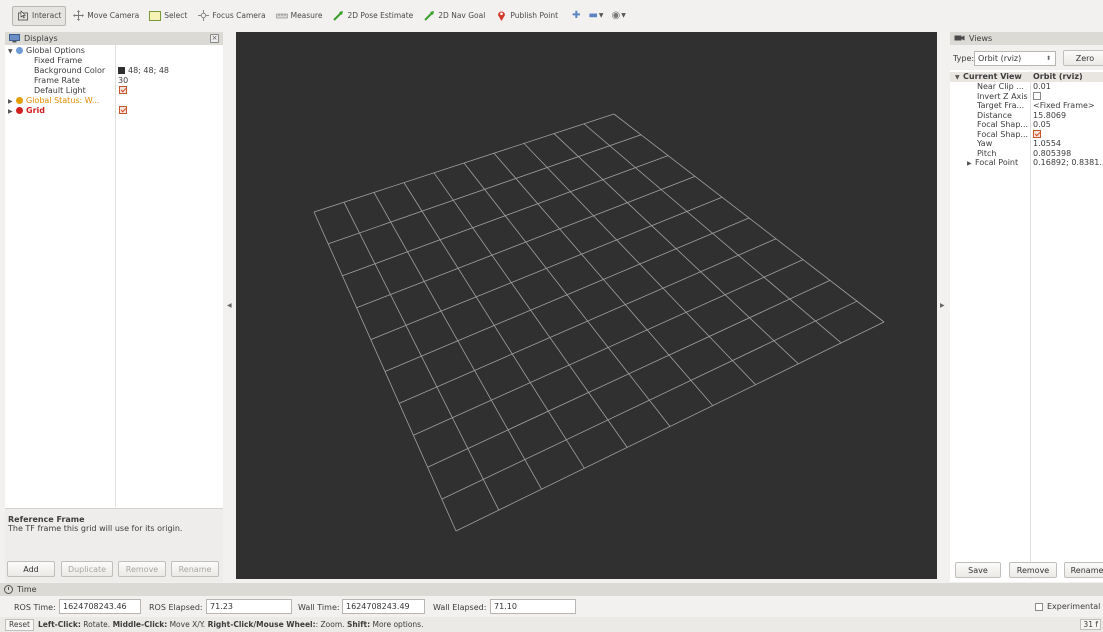 This screenshot has width=1103, height=632. I want to click on rename-display-button: Rename, so click(195, 569).